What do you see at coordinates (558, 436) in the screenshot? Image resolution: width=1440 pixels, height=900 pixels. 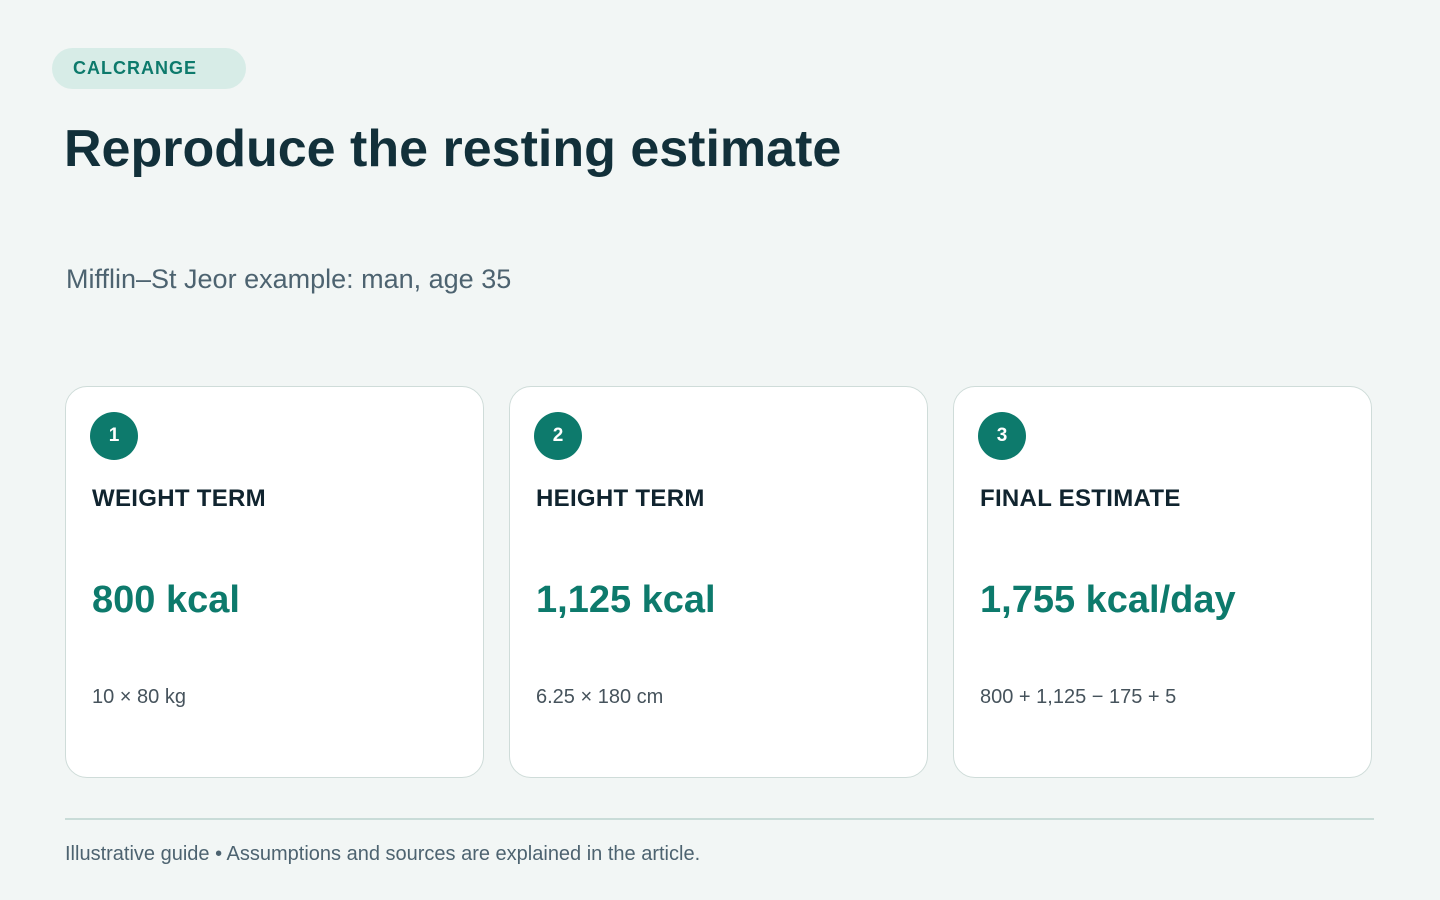 I see `step-number-badge: 2` at bounding box center [558, 436].